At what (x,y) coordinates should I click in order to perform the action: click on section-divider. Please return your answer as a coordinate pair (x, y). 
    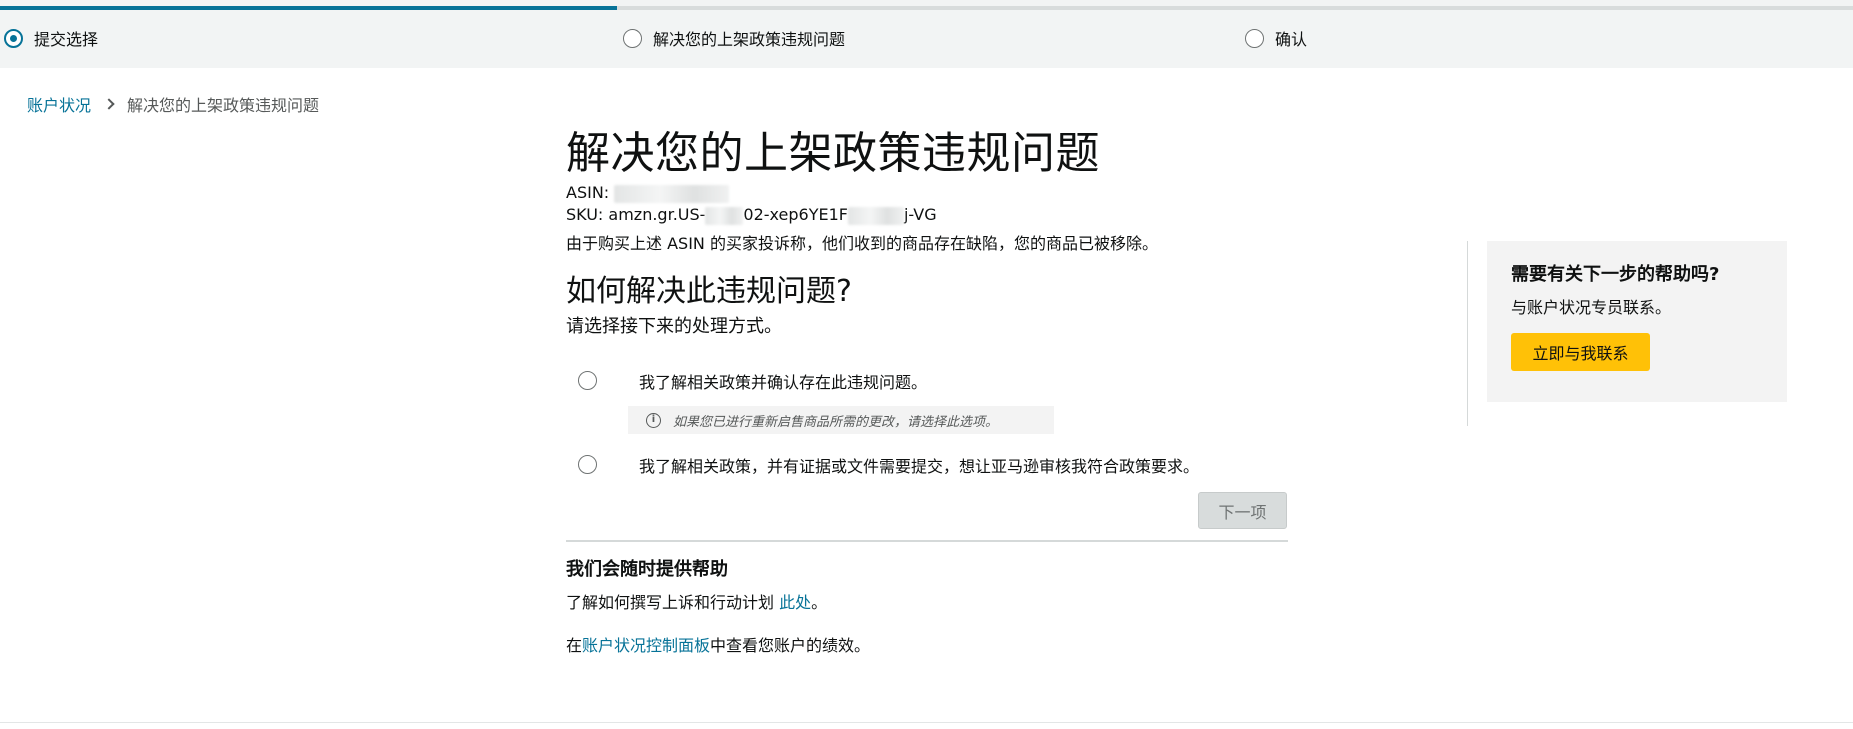
    Looking at the image, I should click on (927, 541).